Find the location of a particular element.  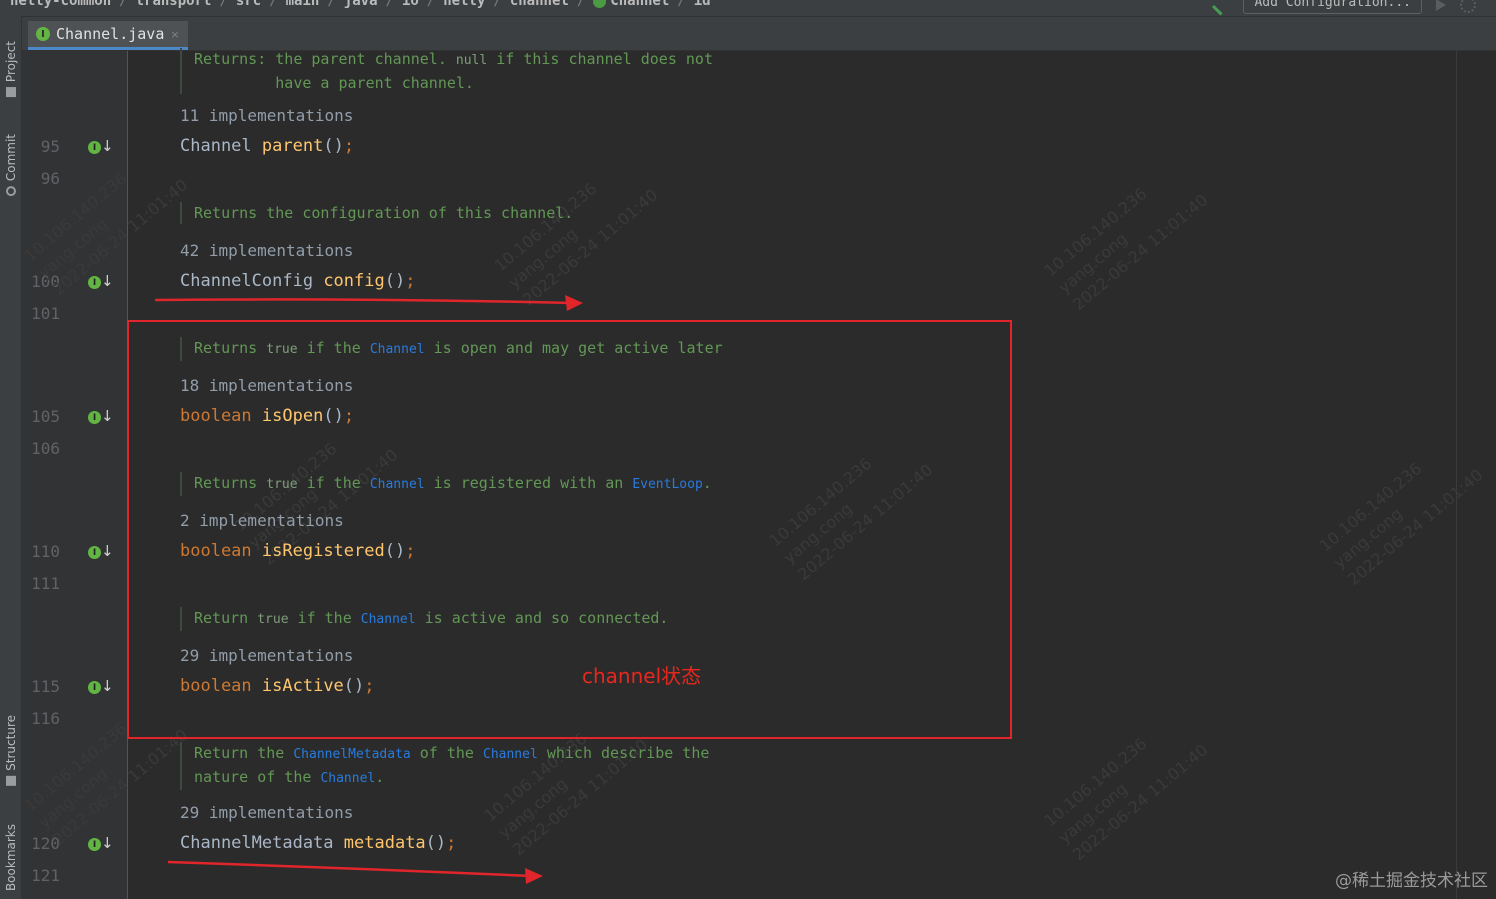

arrow-config is located at coordinates (368, 303).